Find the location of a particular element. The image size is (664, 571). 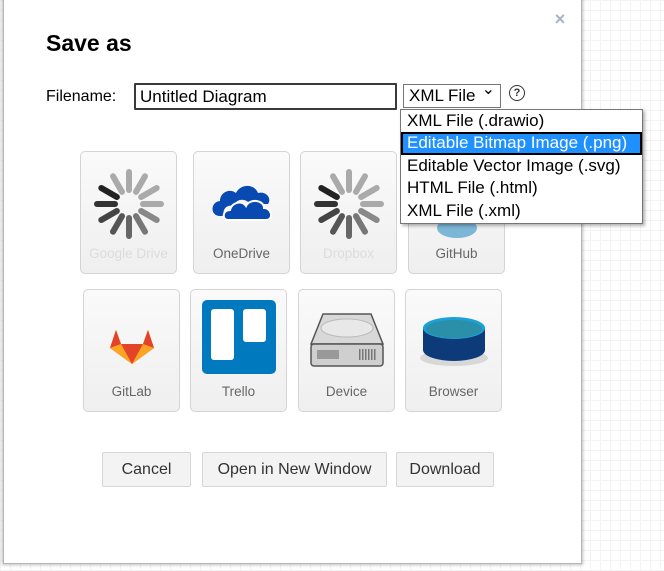

chevron-down-icon: ⌄ is located at coordinates (488, 89).